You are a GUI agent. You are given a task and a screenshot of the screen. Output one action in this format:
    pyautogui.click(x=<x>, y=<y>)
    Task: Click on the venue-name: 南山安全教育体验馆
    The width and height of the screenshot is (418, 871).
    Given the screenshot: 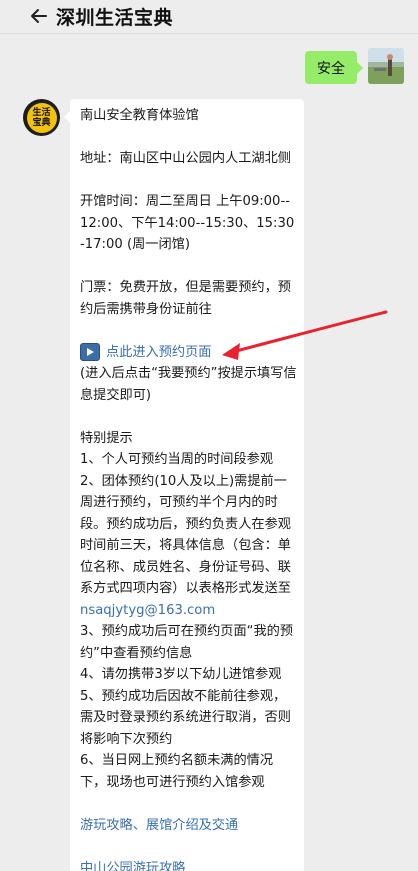 What is the action you would take?
    pyautogui.click(x=139, y=115)
    